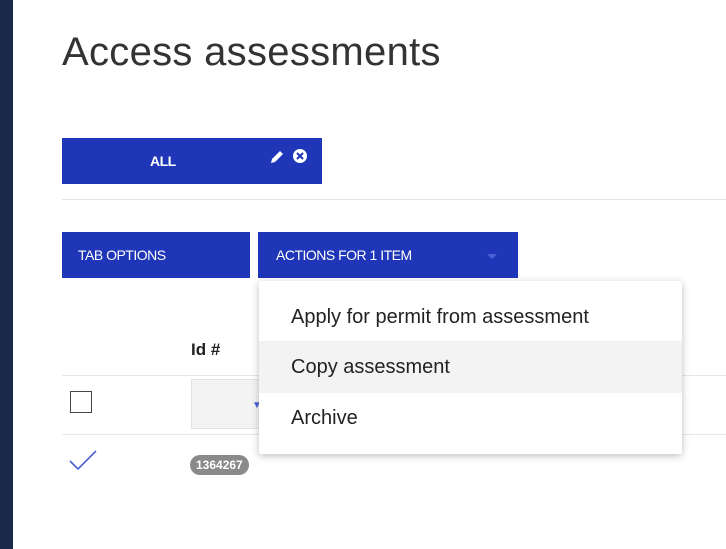  What do you see at coordinates (492, 256) in the screenshot?
I see `chevron-down-icon` at bounding box center [492, 256].